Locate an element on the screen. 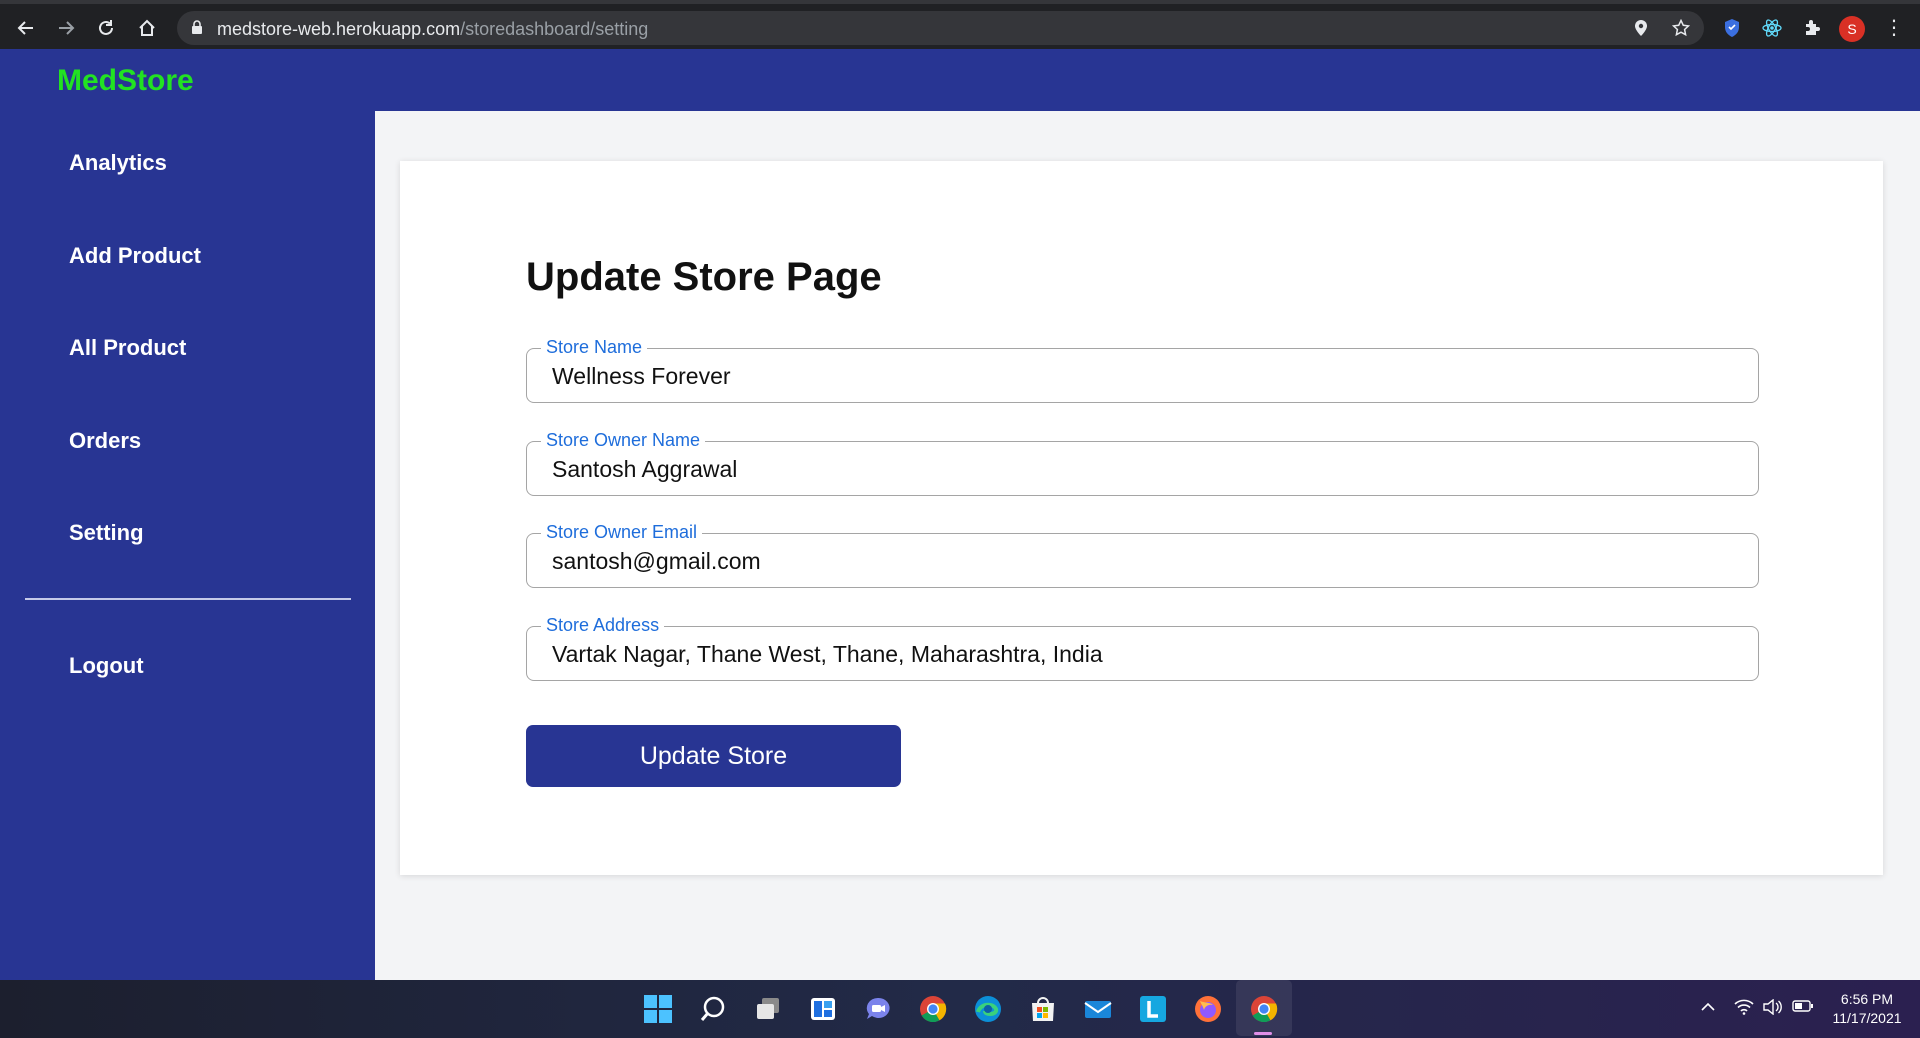 The image size is (1920, 1038). reload-icon is located at coordinates (106, 28).